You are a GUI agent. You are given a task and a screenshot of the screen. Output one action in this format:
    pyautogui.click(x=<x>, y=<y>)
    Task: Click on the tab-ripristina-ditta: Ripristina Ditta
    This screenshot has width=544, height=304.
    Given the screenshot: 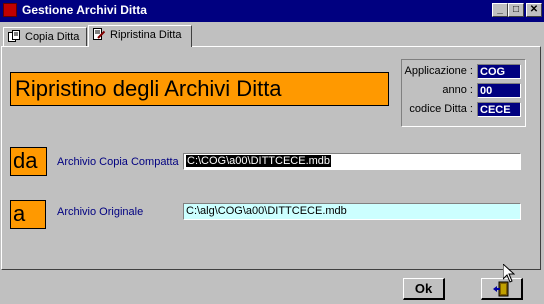 What is the action you would take?
    pyautogui.click(x=140, y=36)
    